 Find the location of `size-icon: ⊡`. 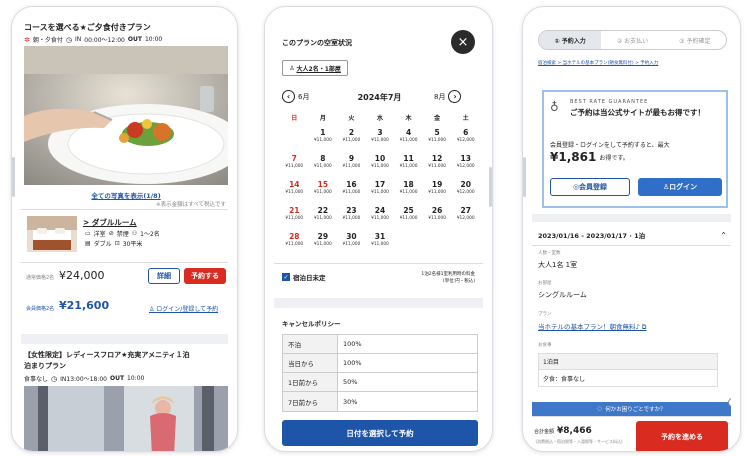

size-icon: ⊡ is located at coordinates (117, 243).